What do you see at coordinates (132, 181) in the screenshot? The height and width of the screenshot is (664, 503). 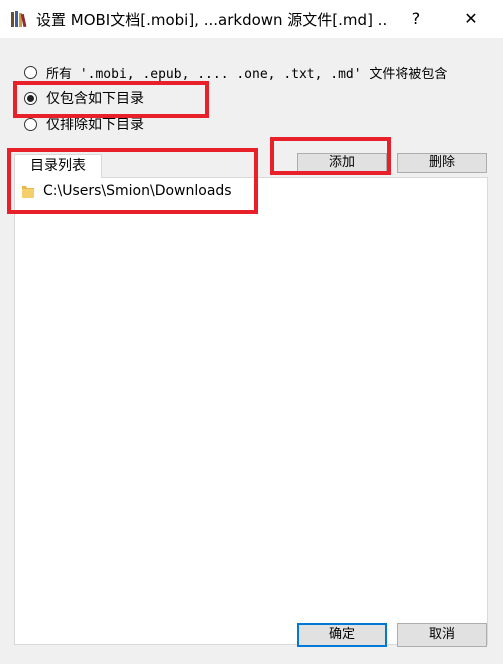 I see `highlight-directory-entry` at bounding box center [132, 181].